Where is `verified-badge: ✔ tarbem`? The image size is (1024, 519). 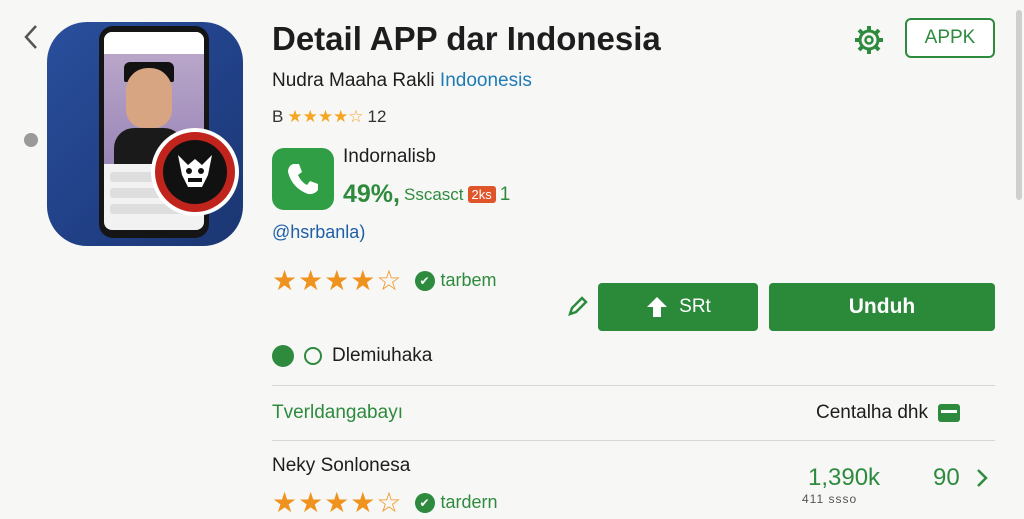 verified-badge: ✔ tarbem is located at coordinates (455, 280).